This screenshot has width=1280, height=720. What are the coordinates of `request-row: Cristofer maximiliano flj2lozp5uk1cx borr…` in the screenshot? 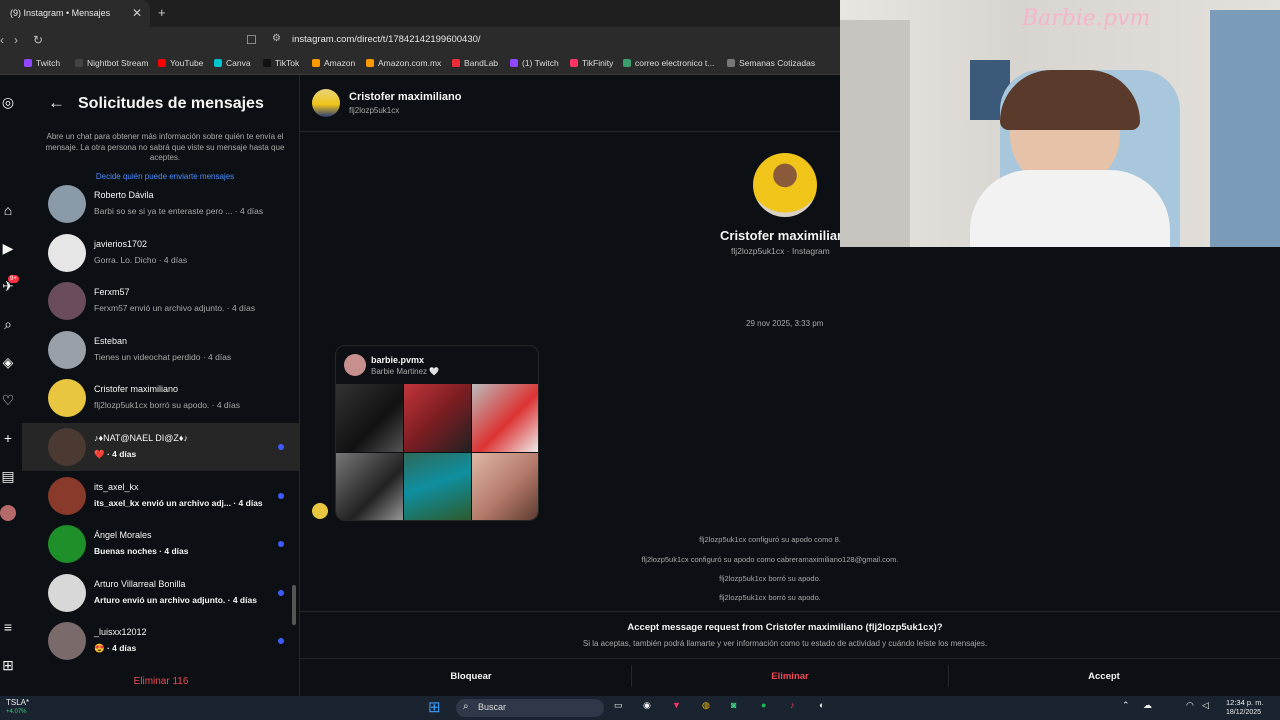 It's located at (161, 398).